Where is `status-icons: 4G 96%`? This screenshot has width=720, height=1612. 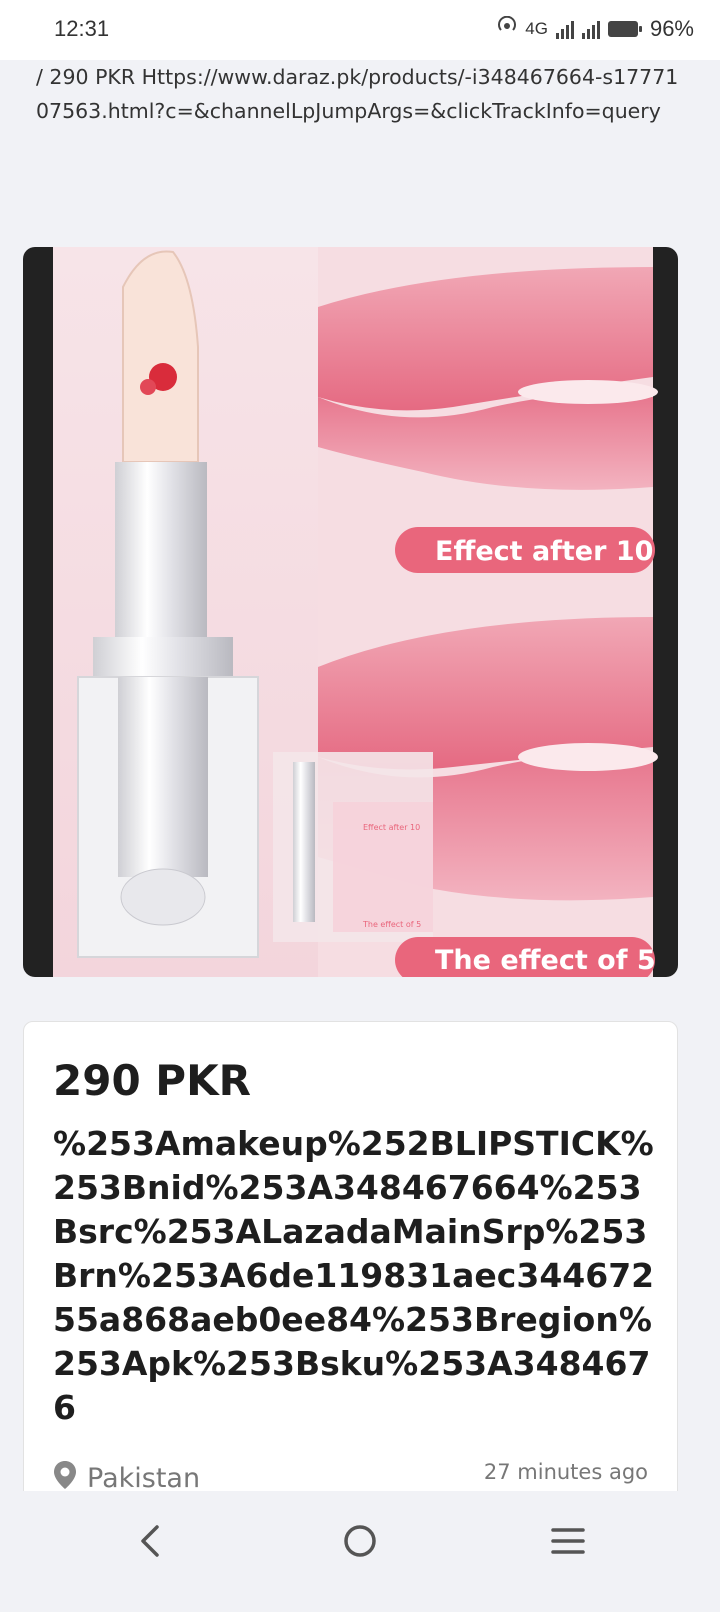
status-icons: 4G 96% is located at coordinates (595, 28).